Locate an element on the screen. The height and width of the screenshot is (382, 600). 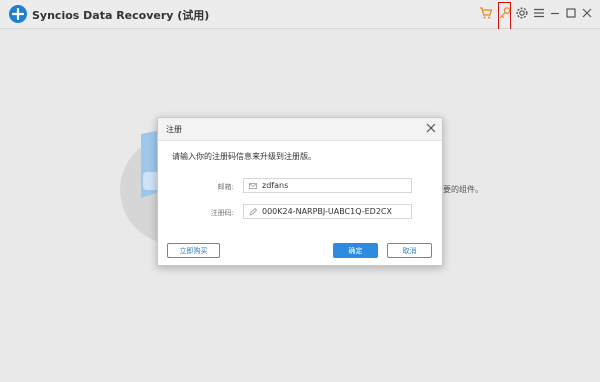
app-logo is located at coordinates (18, 14).